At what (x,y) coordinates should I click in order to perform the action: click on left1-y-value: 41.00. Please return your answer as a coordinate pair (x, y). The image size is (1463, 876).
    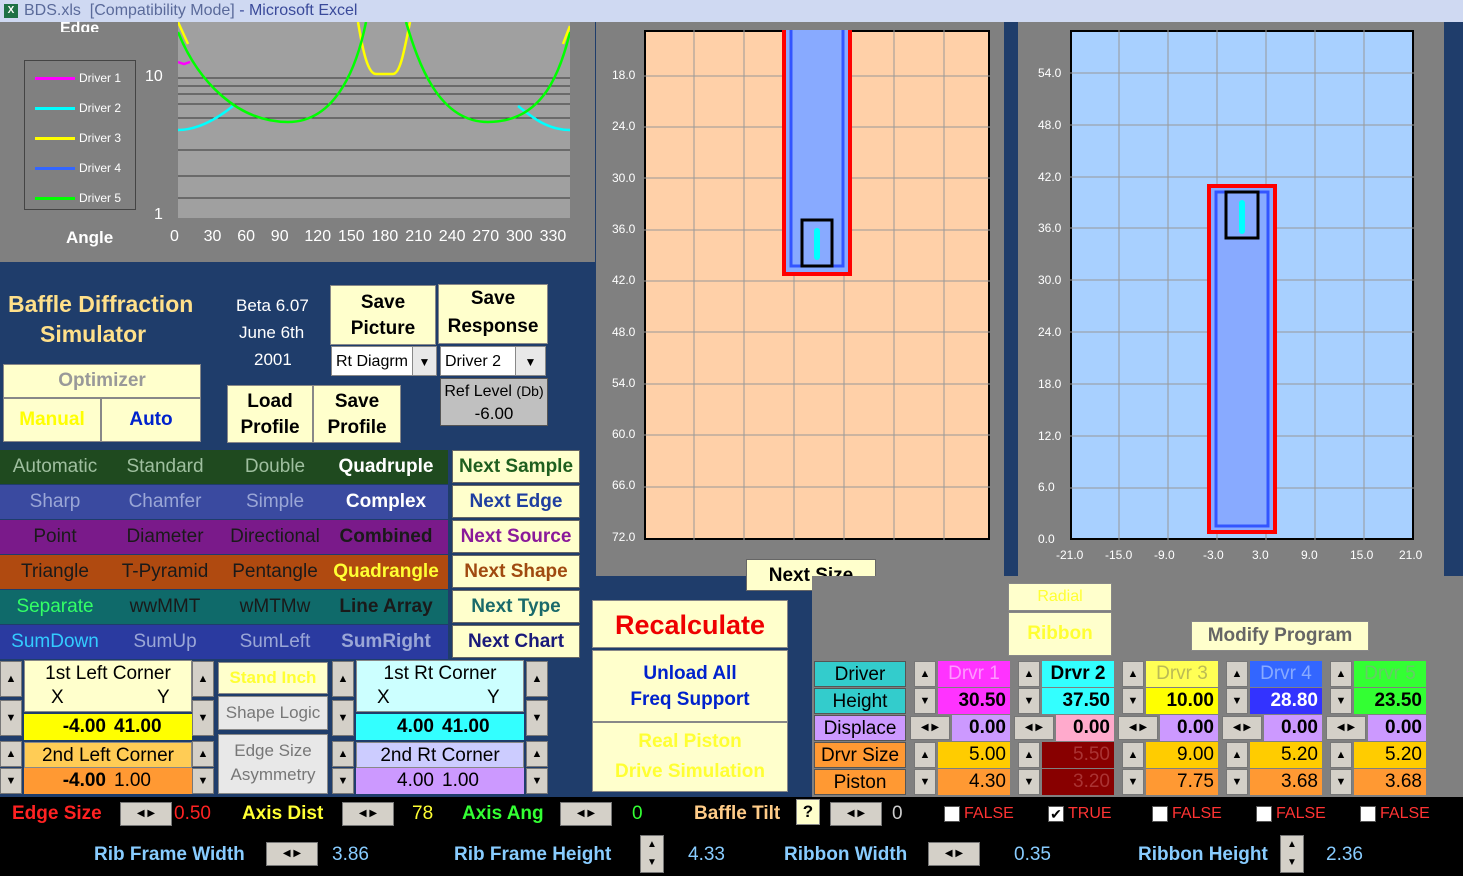
    Looking at the image, I should click on (151, 727).